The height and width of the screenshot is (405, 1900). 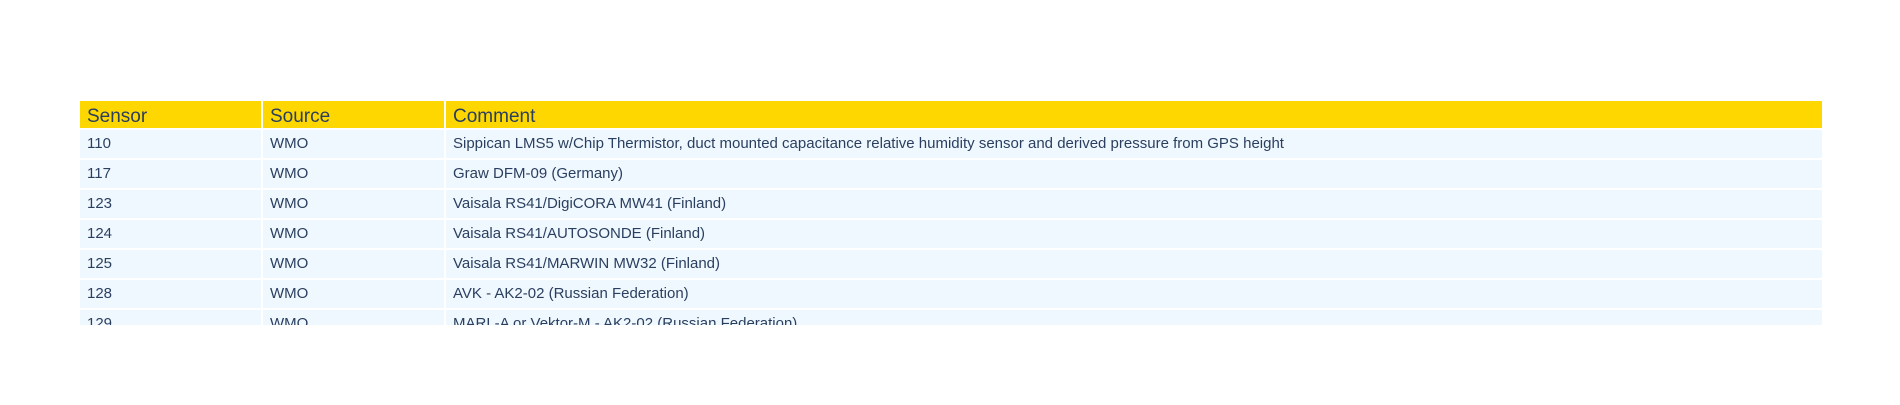 What do you see at coordinates (1134, 204) in the screenshot?
I see `cell-comment: Vaisala RS41/DigiCORA MW41 (Finland)` at bounding box center [1134, 204].